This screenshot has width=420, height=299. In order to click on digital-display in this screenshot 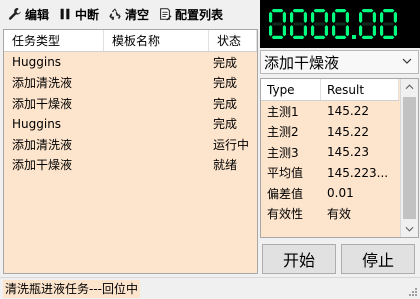, I will do `click(340, 24)`.